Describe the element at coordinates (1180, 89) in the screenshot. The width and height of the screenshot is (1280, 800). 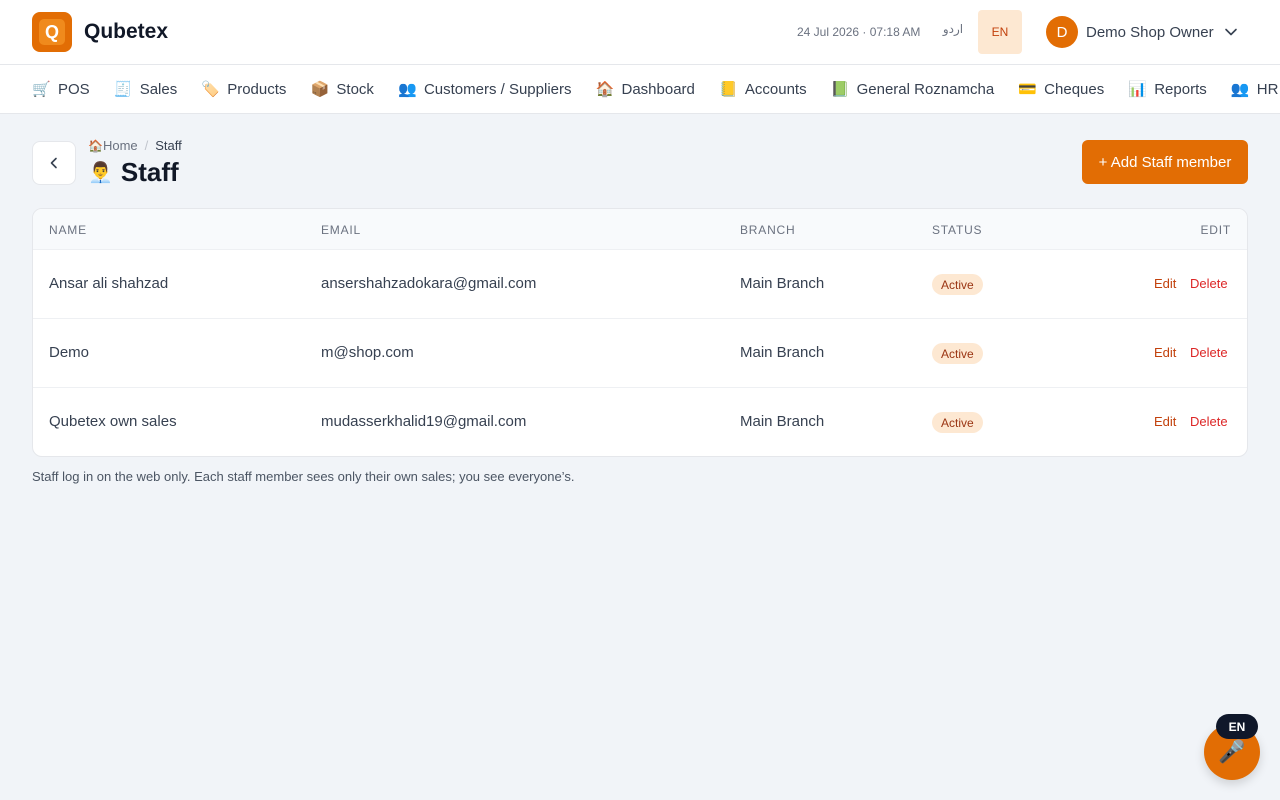
I see `nav-item-label: Reports` at that location.